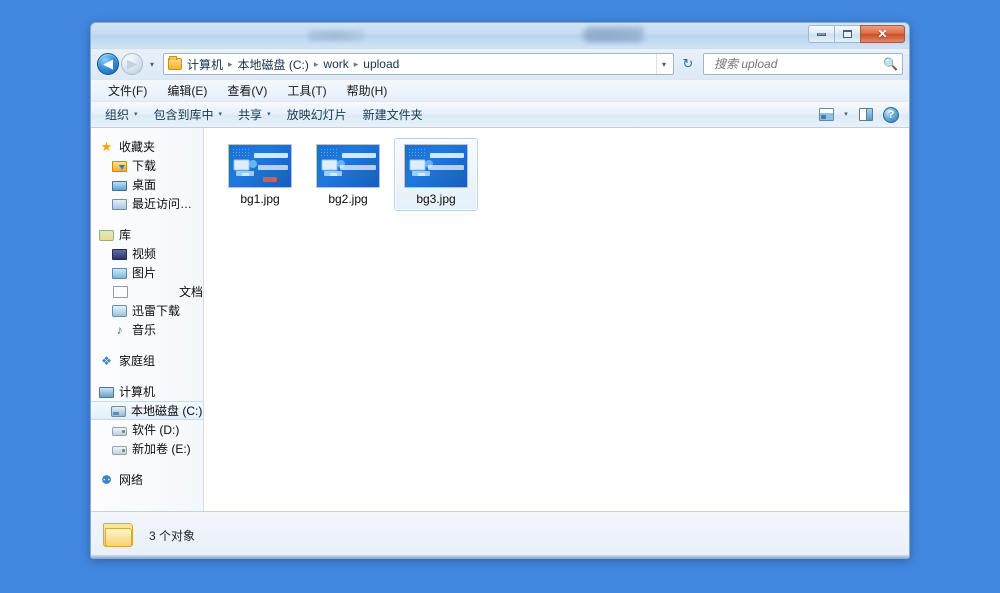  I want to click on documents-icon, so click(120, 292).